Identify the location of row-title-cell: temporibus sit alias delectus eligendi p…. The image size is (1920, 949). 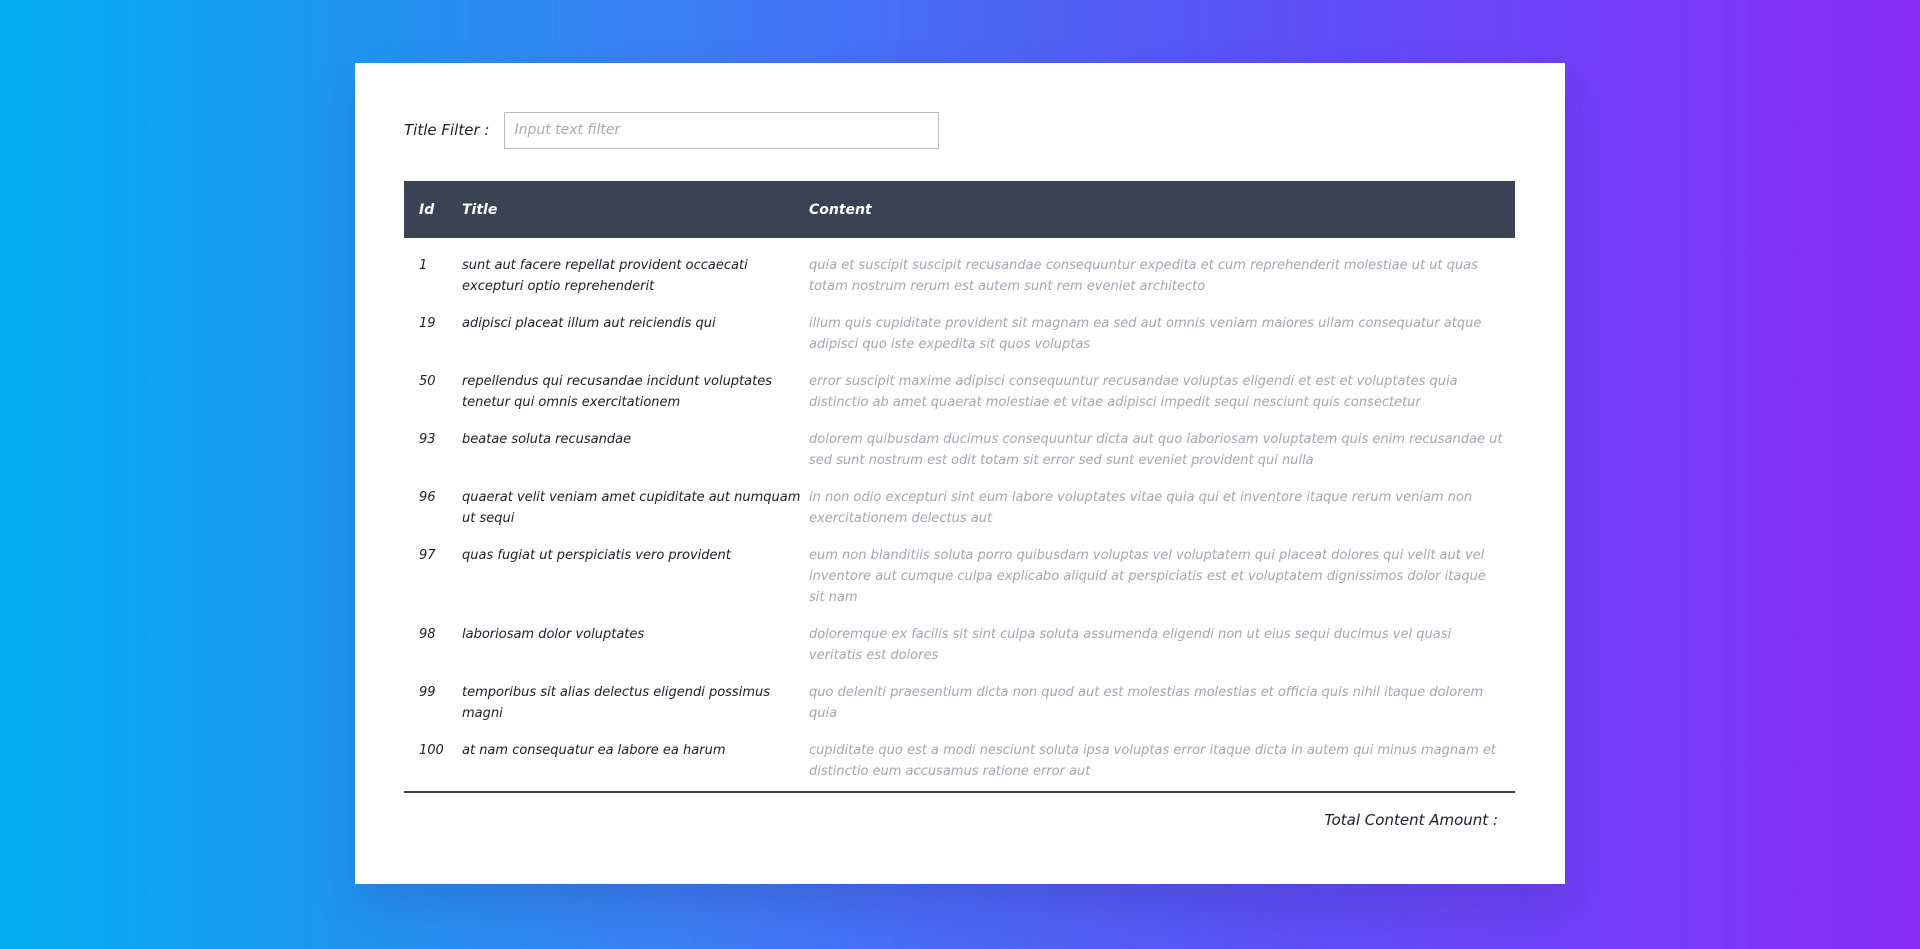
(616, 703).